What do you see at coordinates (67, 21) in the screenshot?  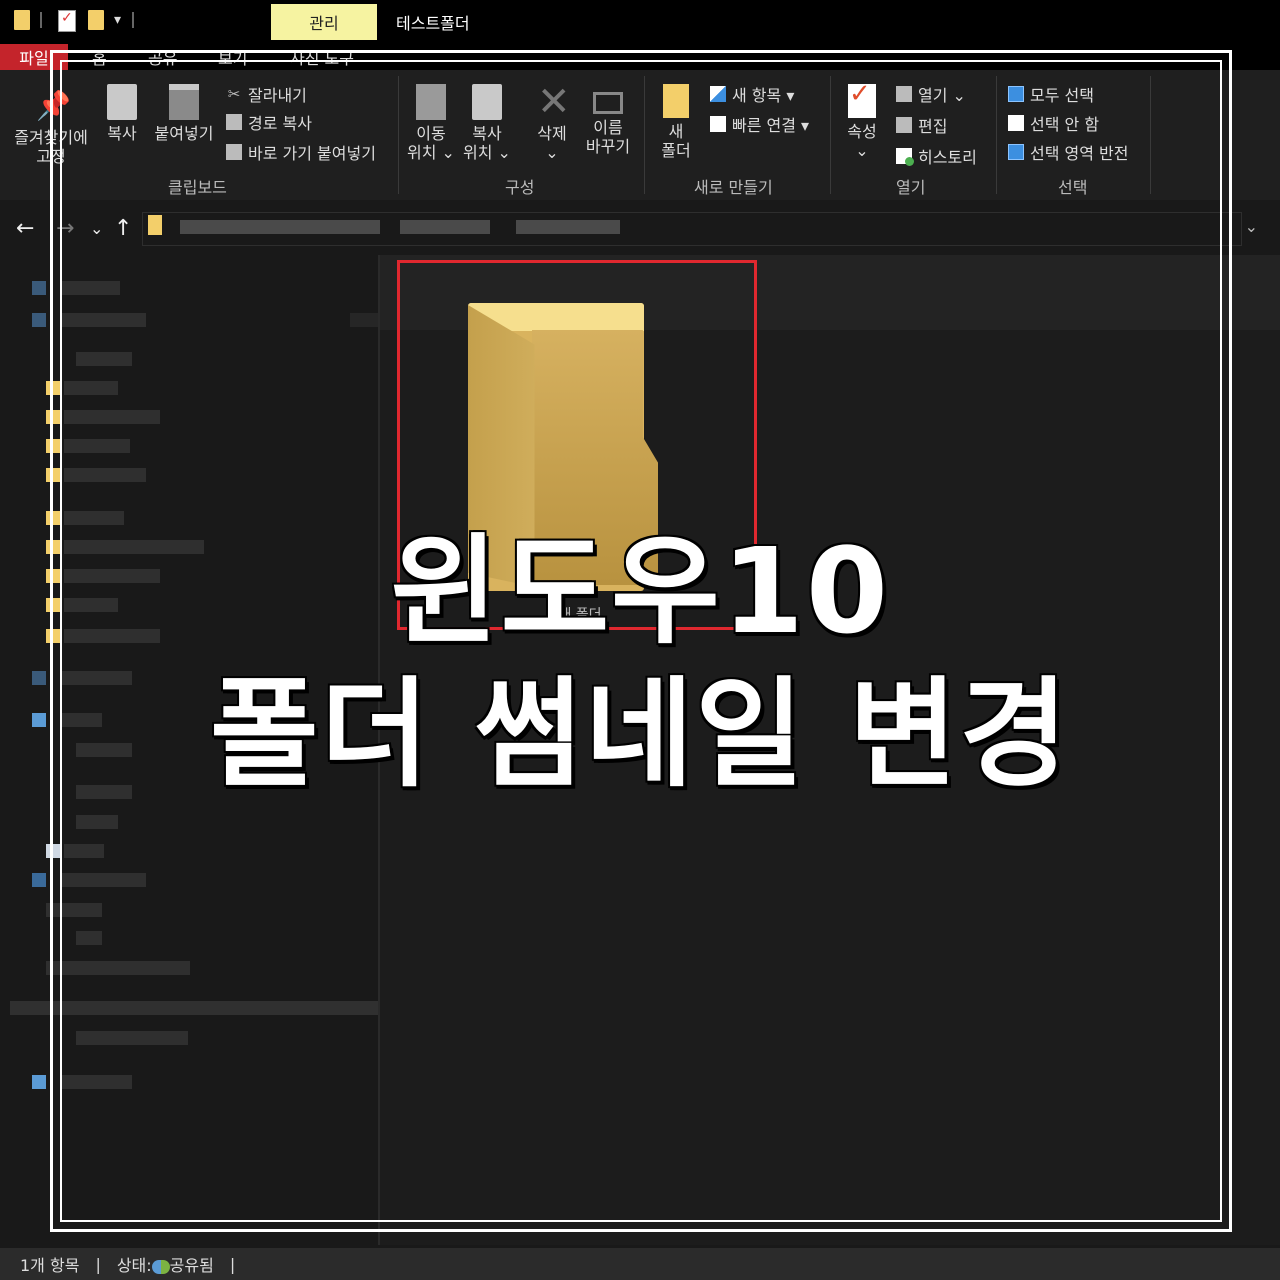 I see `properties-icon` at bounding box center [67, 21].